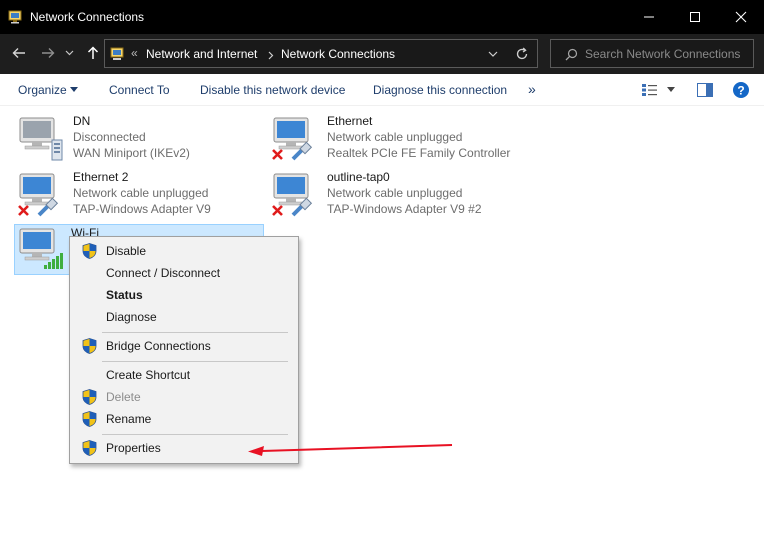 The width and height of the screenshot is (764, 535). What do you see at coordinates (358, 177) in the screenshot?
I see `connection-name: outline-tap0` at bounding box center [358, 177].